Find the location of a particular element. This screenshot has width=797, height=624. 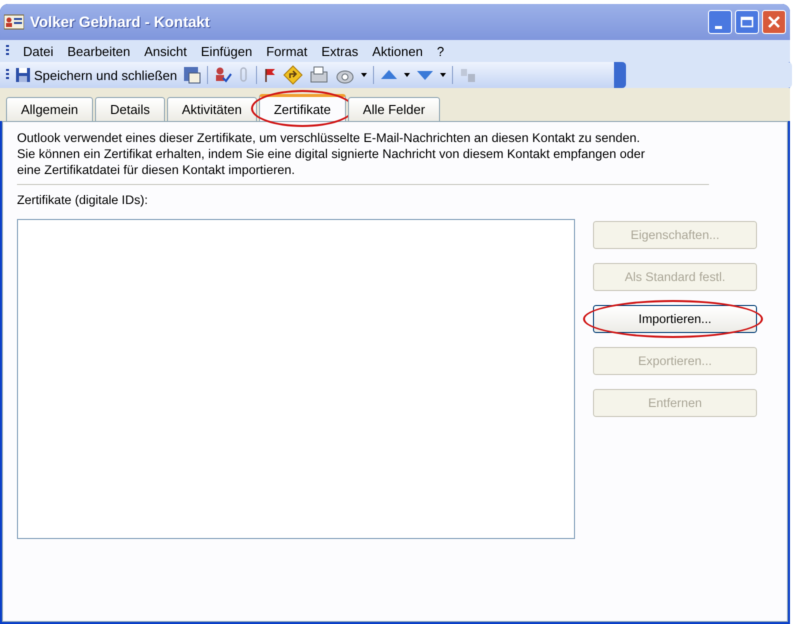

maximize-icon is located at coordinates (747, 22).